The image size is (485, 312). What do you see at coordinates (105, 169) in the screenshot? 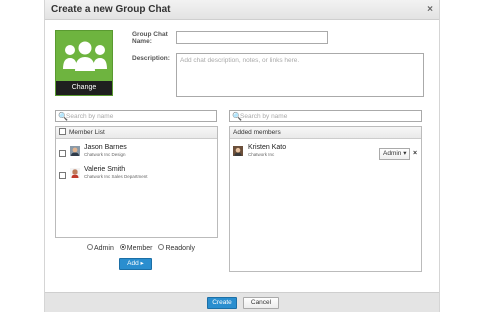
I see `member-name: Valerie Smith` at bounding box center [105, 169].